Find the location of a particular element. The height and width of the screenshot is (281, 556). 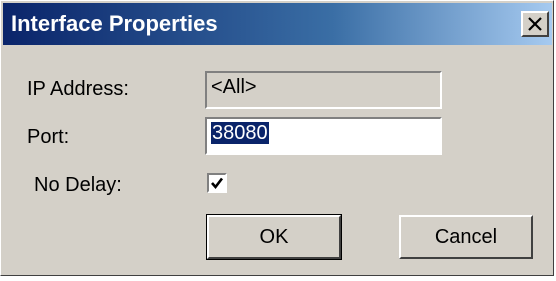

ip-address-label: IP Address: is located at coordinates (78, 89).